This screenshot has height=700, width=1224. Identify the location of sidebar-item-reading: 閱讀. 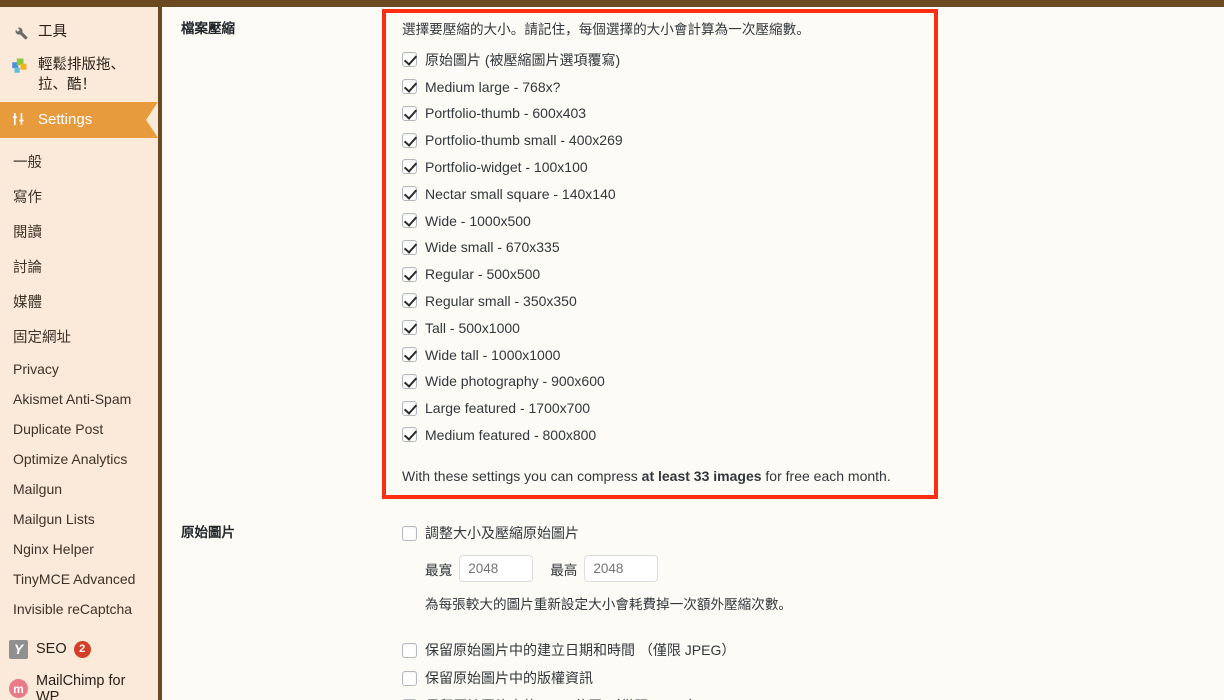
(79, 231).